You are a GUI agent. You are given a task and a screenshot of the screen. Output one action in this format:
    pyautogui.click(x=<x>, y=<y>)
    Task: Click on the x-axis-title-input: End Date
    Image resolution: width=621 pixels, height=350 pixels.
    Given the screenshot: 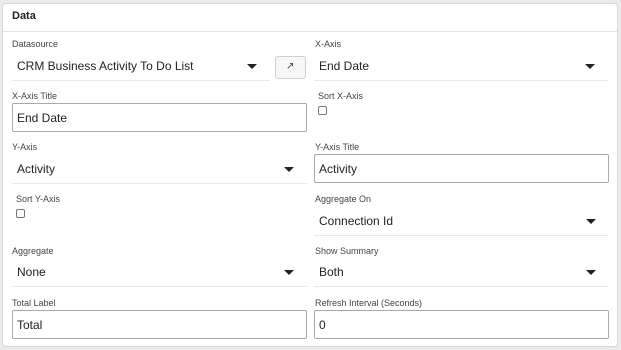 What is the action you would take?
    pyautogui.click(x=159, y=117)
    